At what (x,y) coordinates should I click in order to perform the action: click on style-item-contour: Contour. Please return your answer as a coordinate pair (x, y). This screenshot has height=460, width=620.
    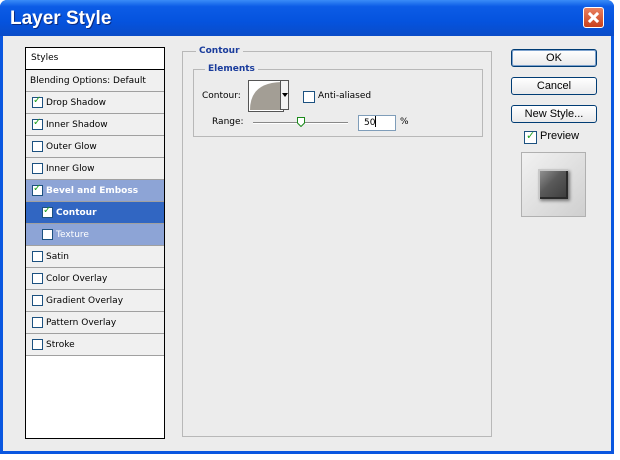
    Looking at the image, I should click on (95, 213).